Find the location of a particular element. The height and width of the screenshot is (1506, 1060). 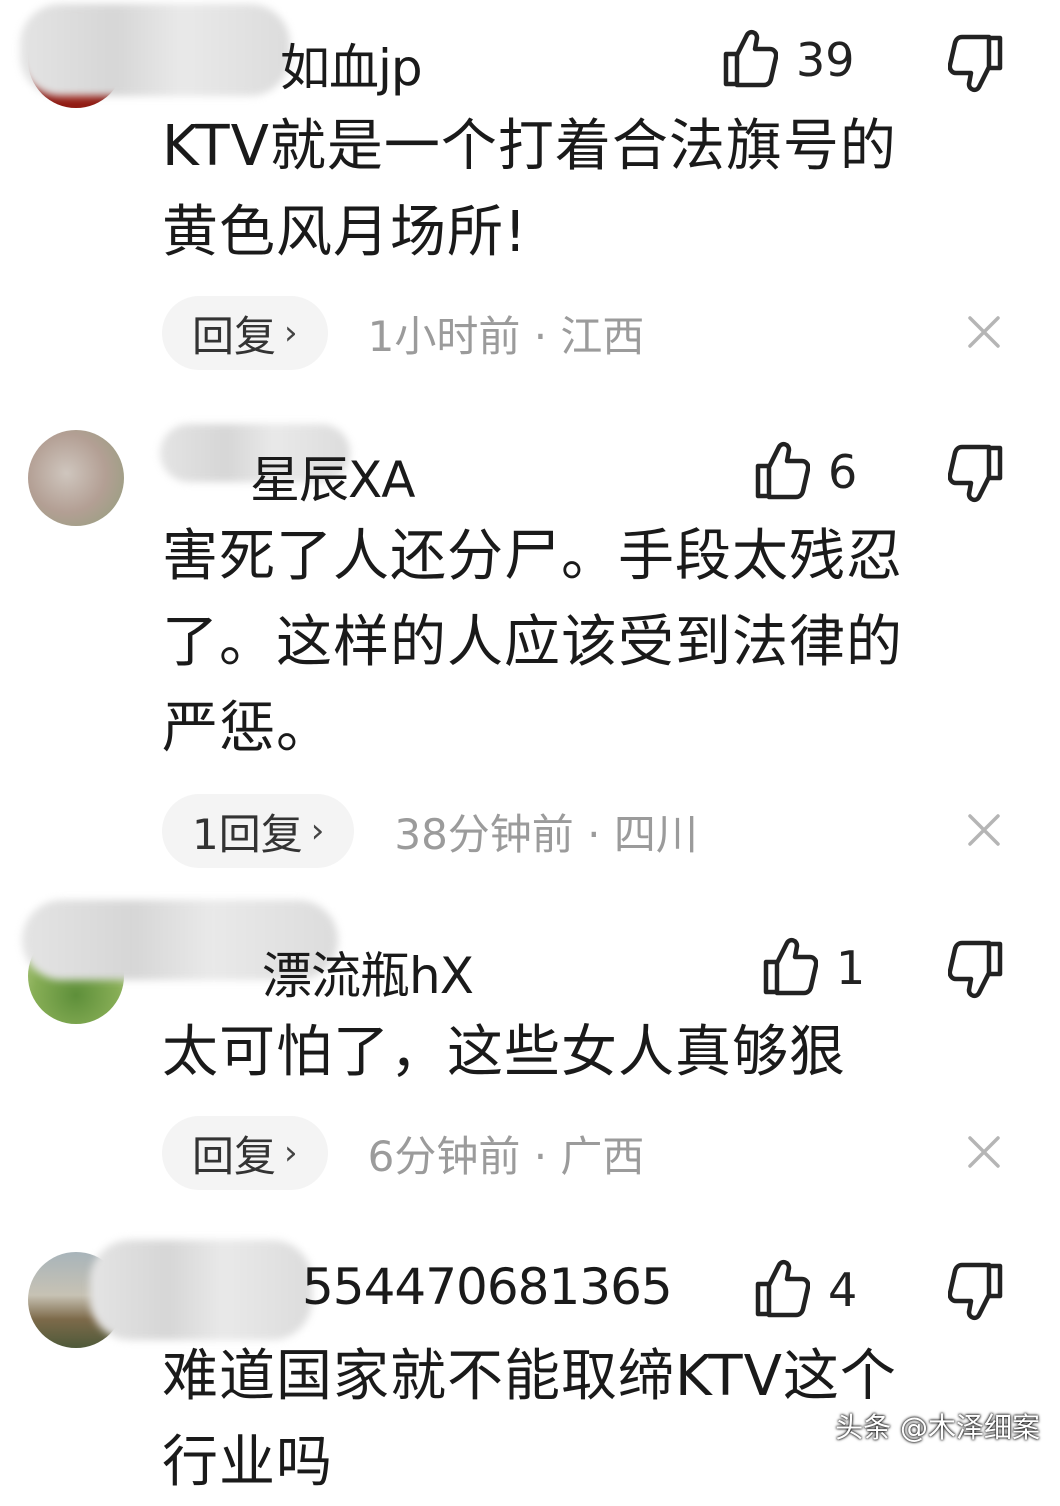

like-count: 4 is located at coordinates (843, 1290).